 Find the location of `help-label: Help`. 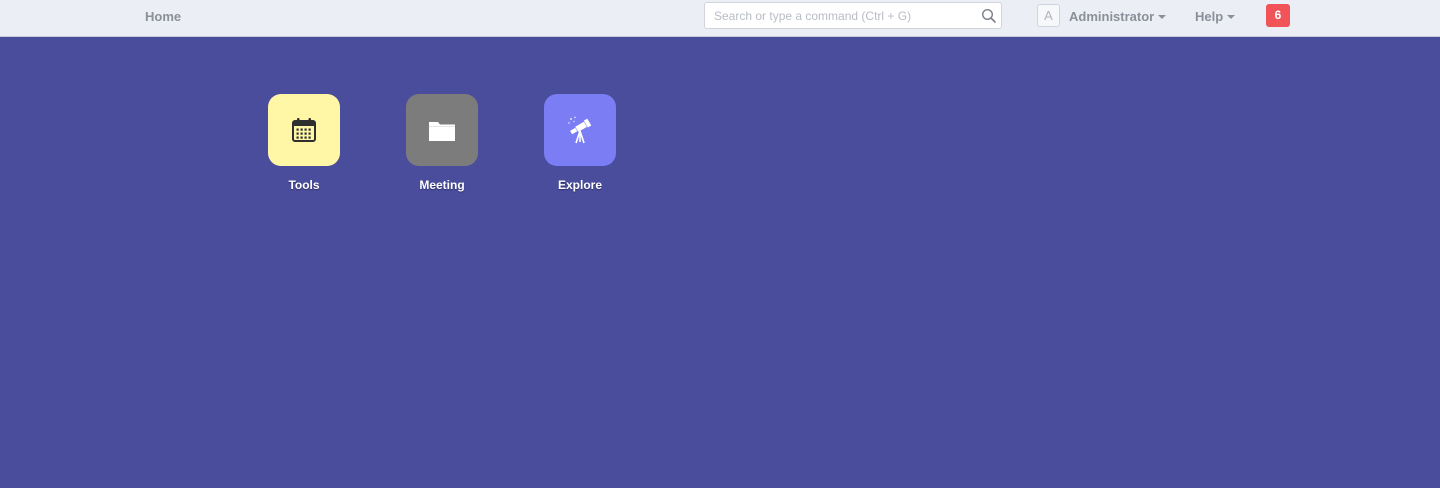

help-label: Help is located at coordinates (1209, 16).